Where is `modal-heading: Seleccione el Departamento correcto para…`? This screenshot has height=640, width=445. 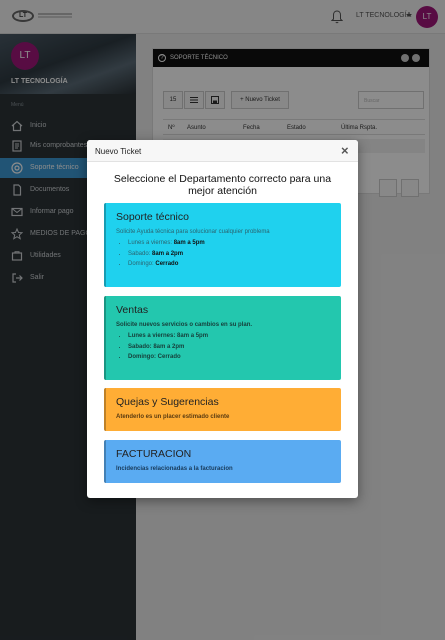 modal-heading: Seleccione el Departamento correcto para… is located at coordinates (222, 185).